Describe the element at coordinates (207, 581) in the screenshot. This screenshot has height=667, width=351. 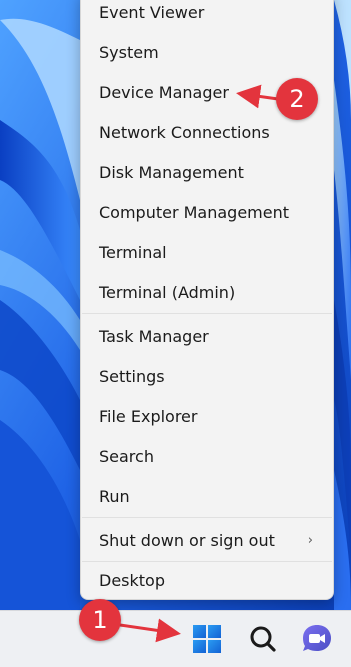
I see `menu-item-desktop: Desktop` at that location.